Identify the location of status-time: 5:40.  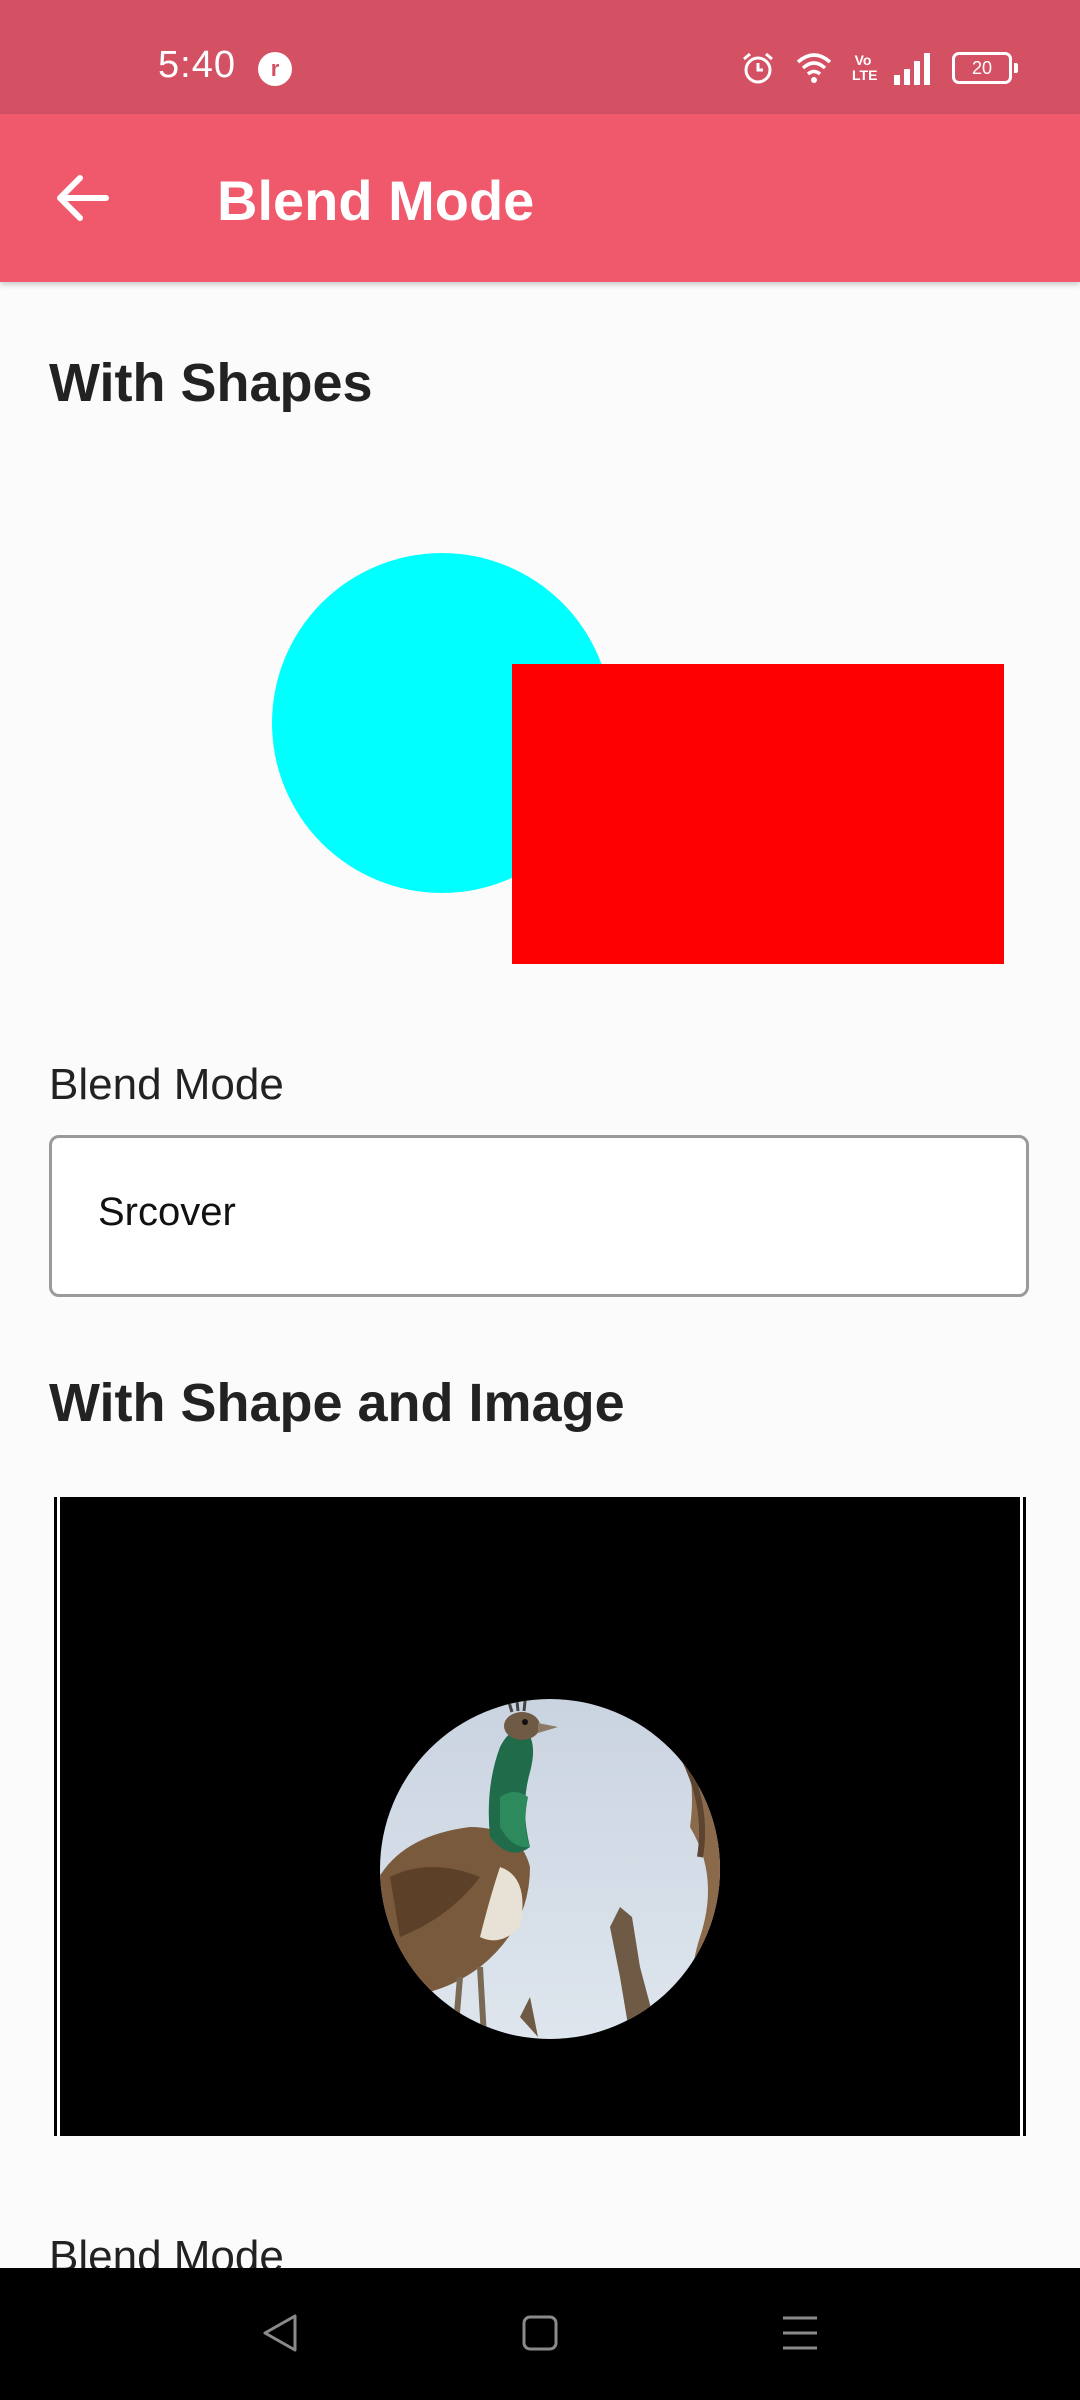
(197, 65).